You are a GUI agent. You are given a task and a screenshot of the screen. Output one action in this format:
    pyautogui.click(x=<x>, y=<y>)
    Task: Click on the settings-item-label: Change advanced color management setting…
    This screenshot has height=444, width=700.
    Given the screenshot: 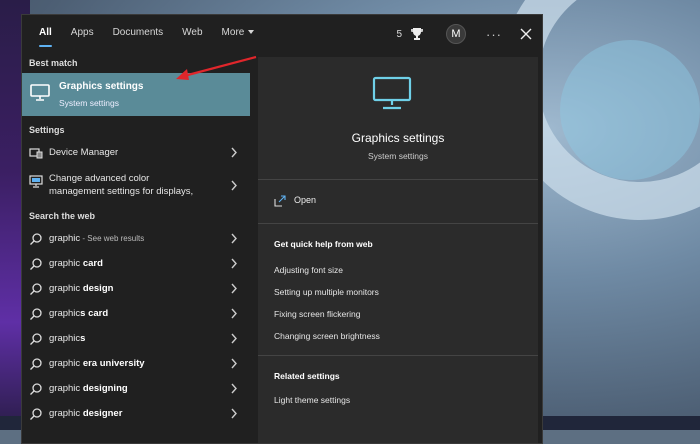 What is the action you would take?
    pyautogui.click(x=121, y=185)
    